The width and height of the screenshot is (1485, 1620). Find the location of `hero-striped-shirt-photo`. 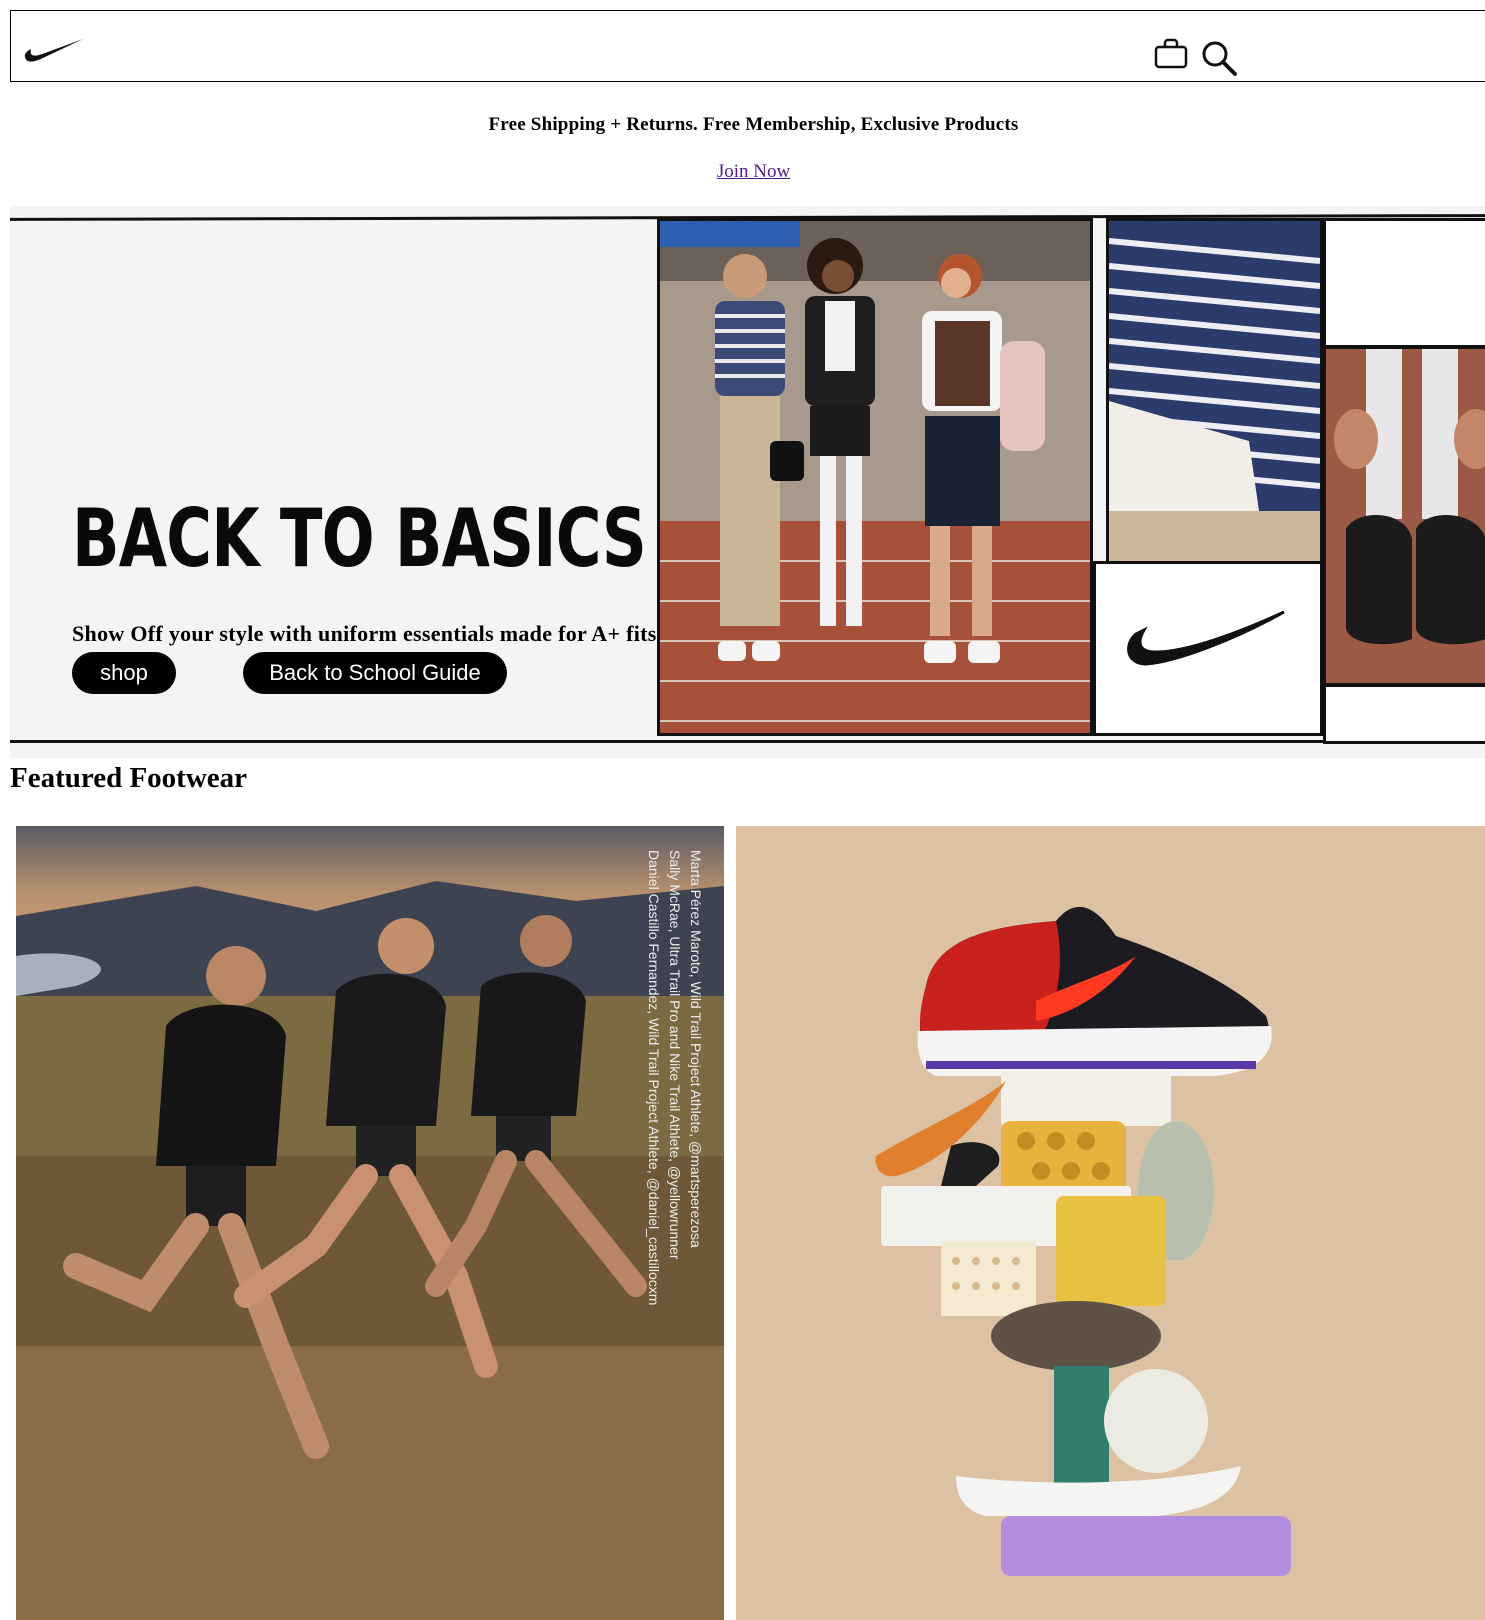

hero-striped-shirt-photo is located at coordinates (1214, 393).